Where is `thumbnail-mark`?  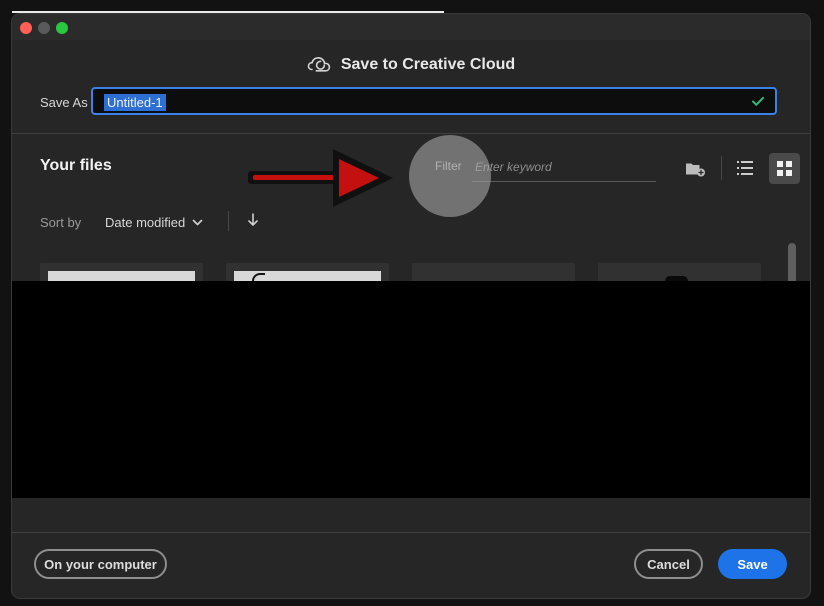 thumbnail-mark is located at coordinates (258, 277).